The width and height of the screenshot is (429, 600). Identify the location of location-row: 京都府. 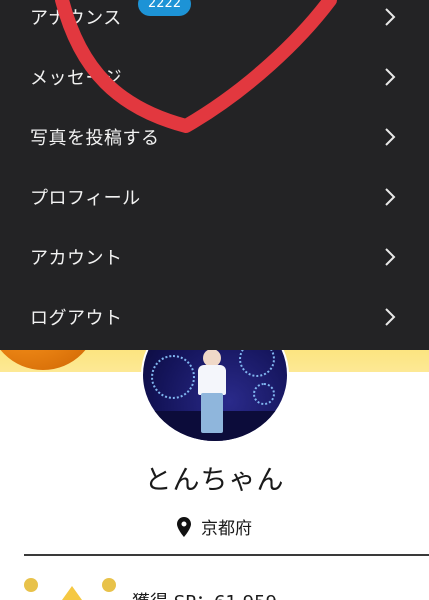
(214, 526).